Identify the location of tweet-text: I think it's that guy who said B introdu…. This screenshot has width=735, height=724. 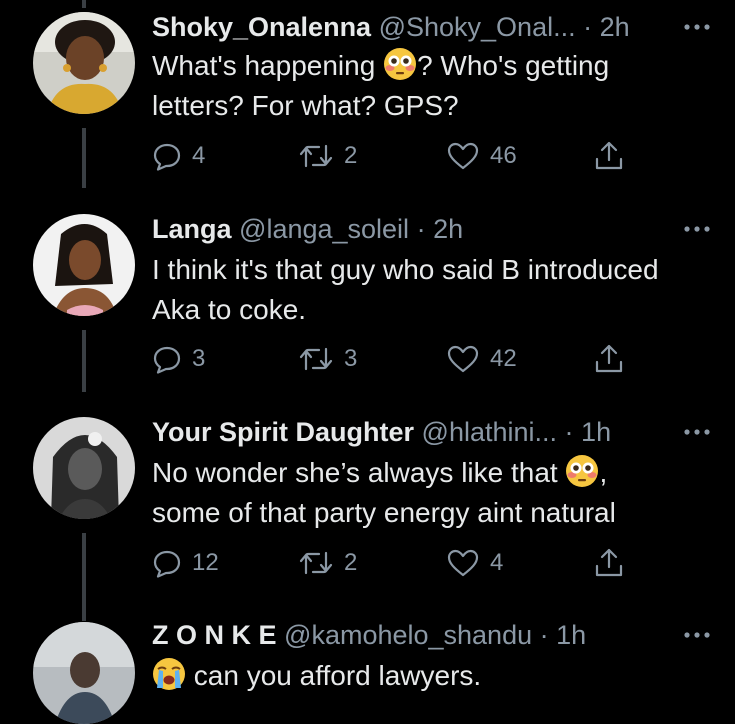
(436, 290).